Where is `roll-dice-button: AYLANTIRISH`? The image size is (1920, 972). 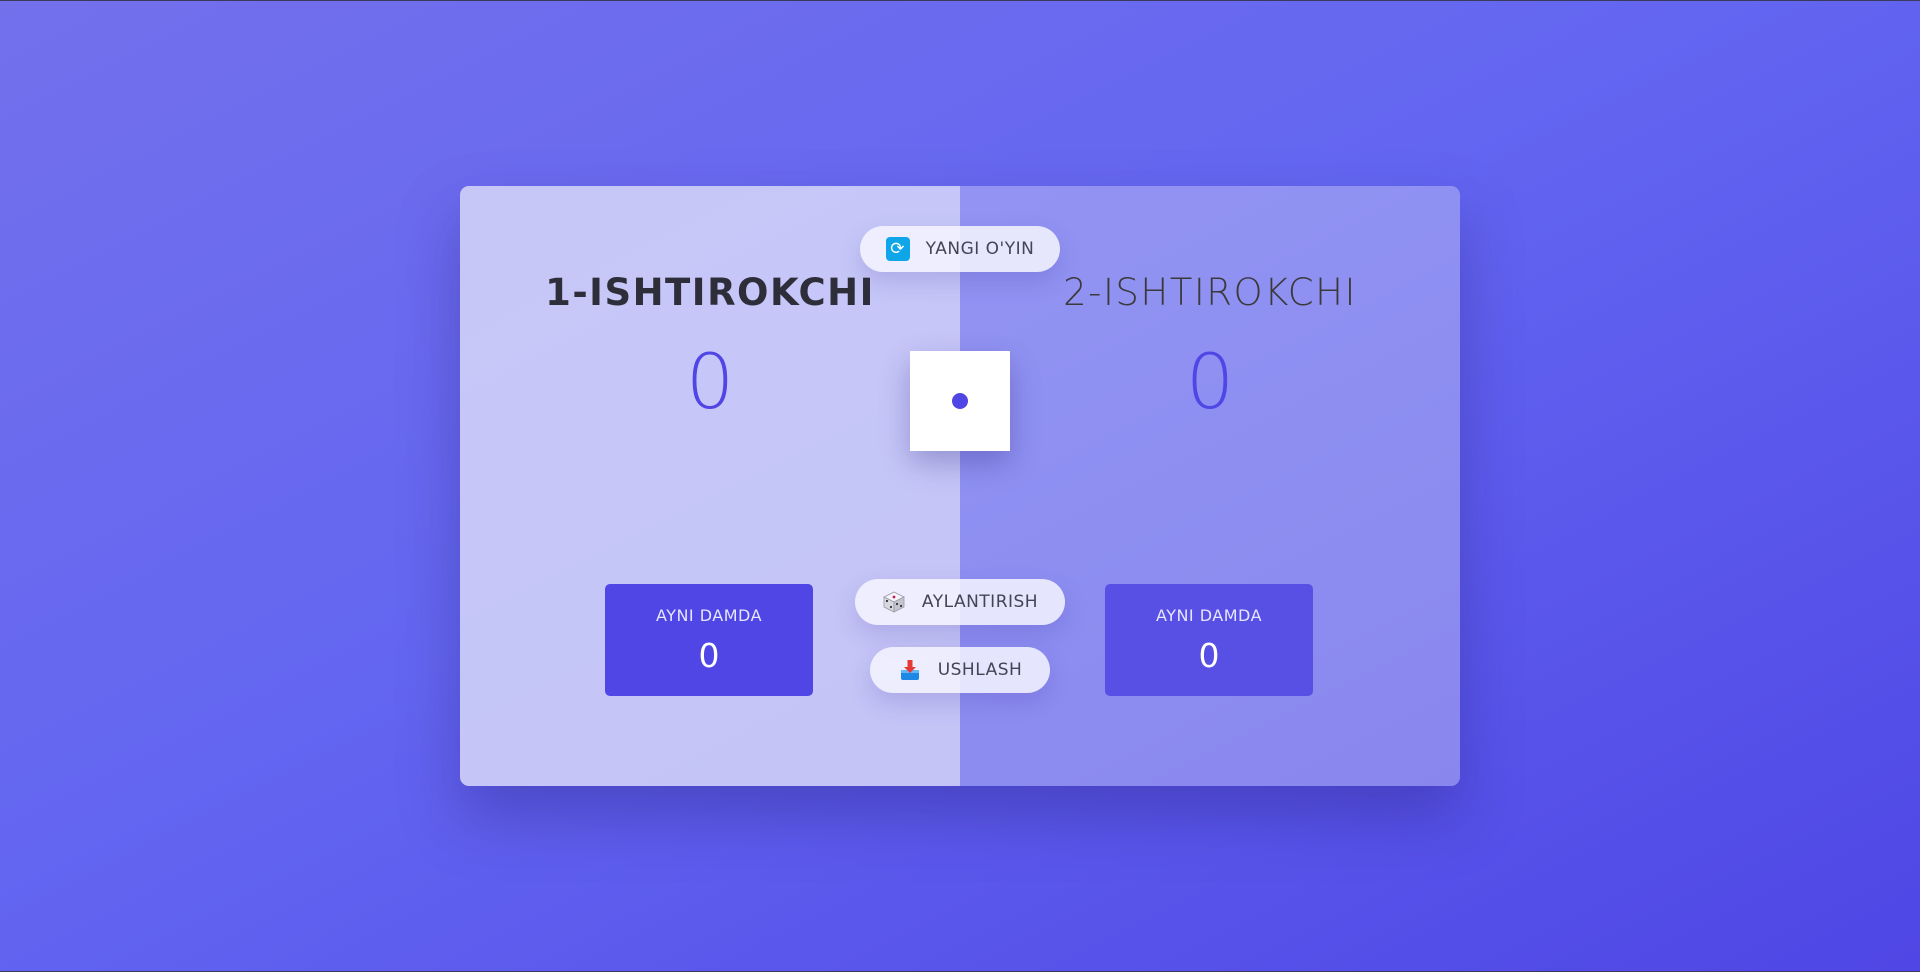
roll-dice-button: AYLANTIRISH is located at coordinates (960, 602).